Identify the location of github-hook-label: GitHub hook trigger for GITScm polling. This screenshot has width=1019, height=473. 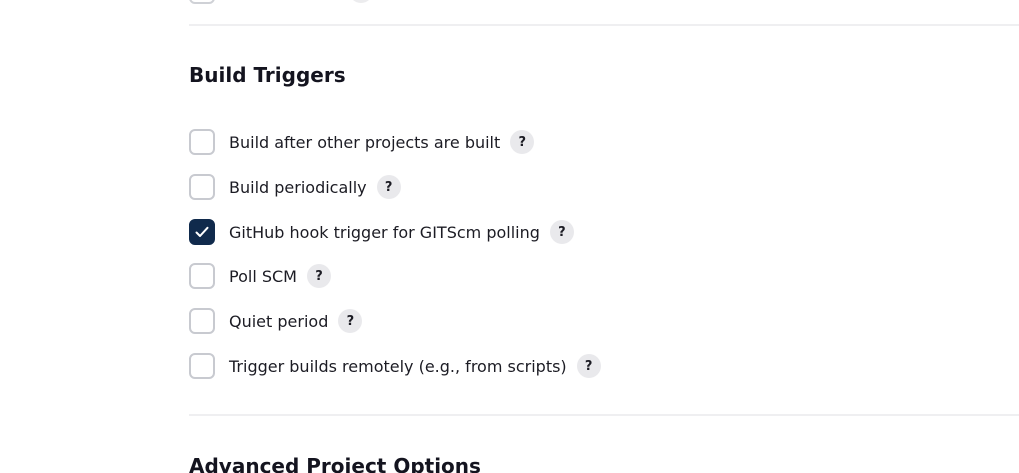
(384, 232).